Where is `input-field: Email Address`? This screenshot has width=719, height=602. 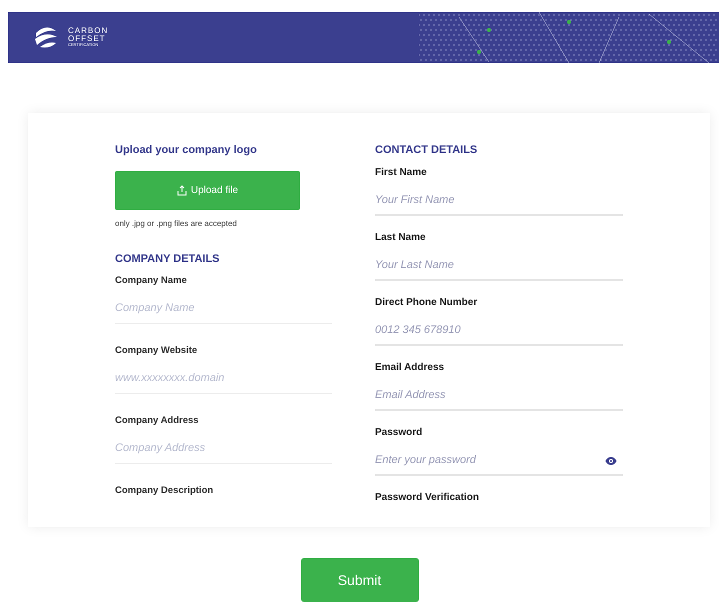
input-field: Email Address is located at coordinates (499, 395).